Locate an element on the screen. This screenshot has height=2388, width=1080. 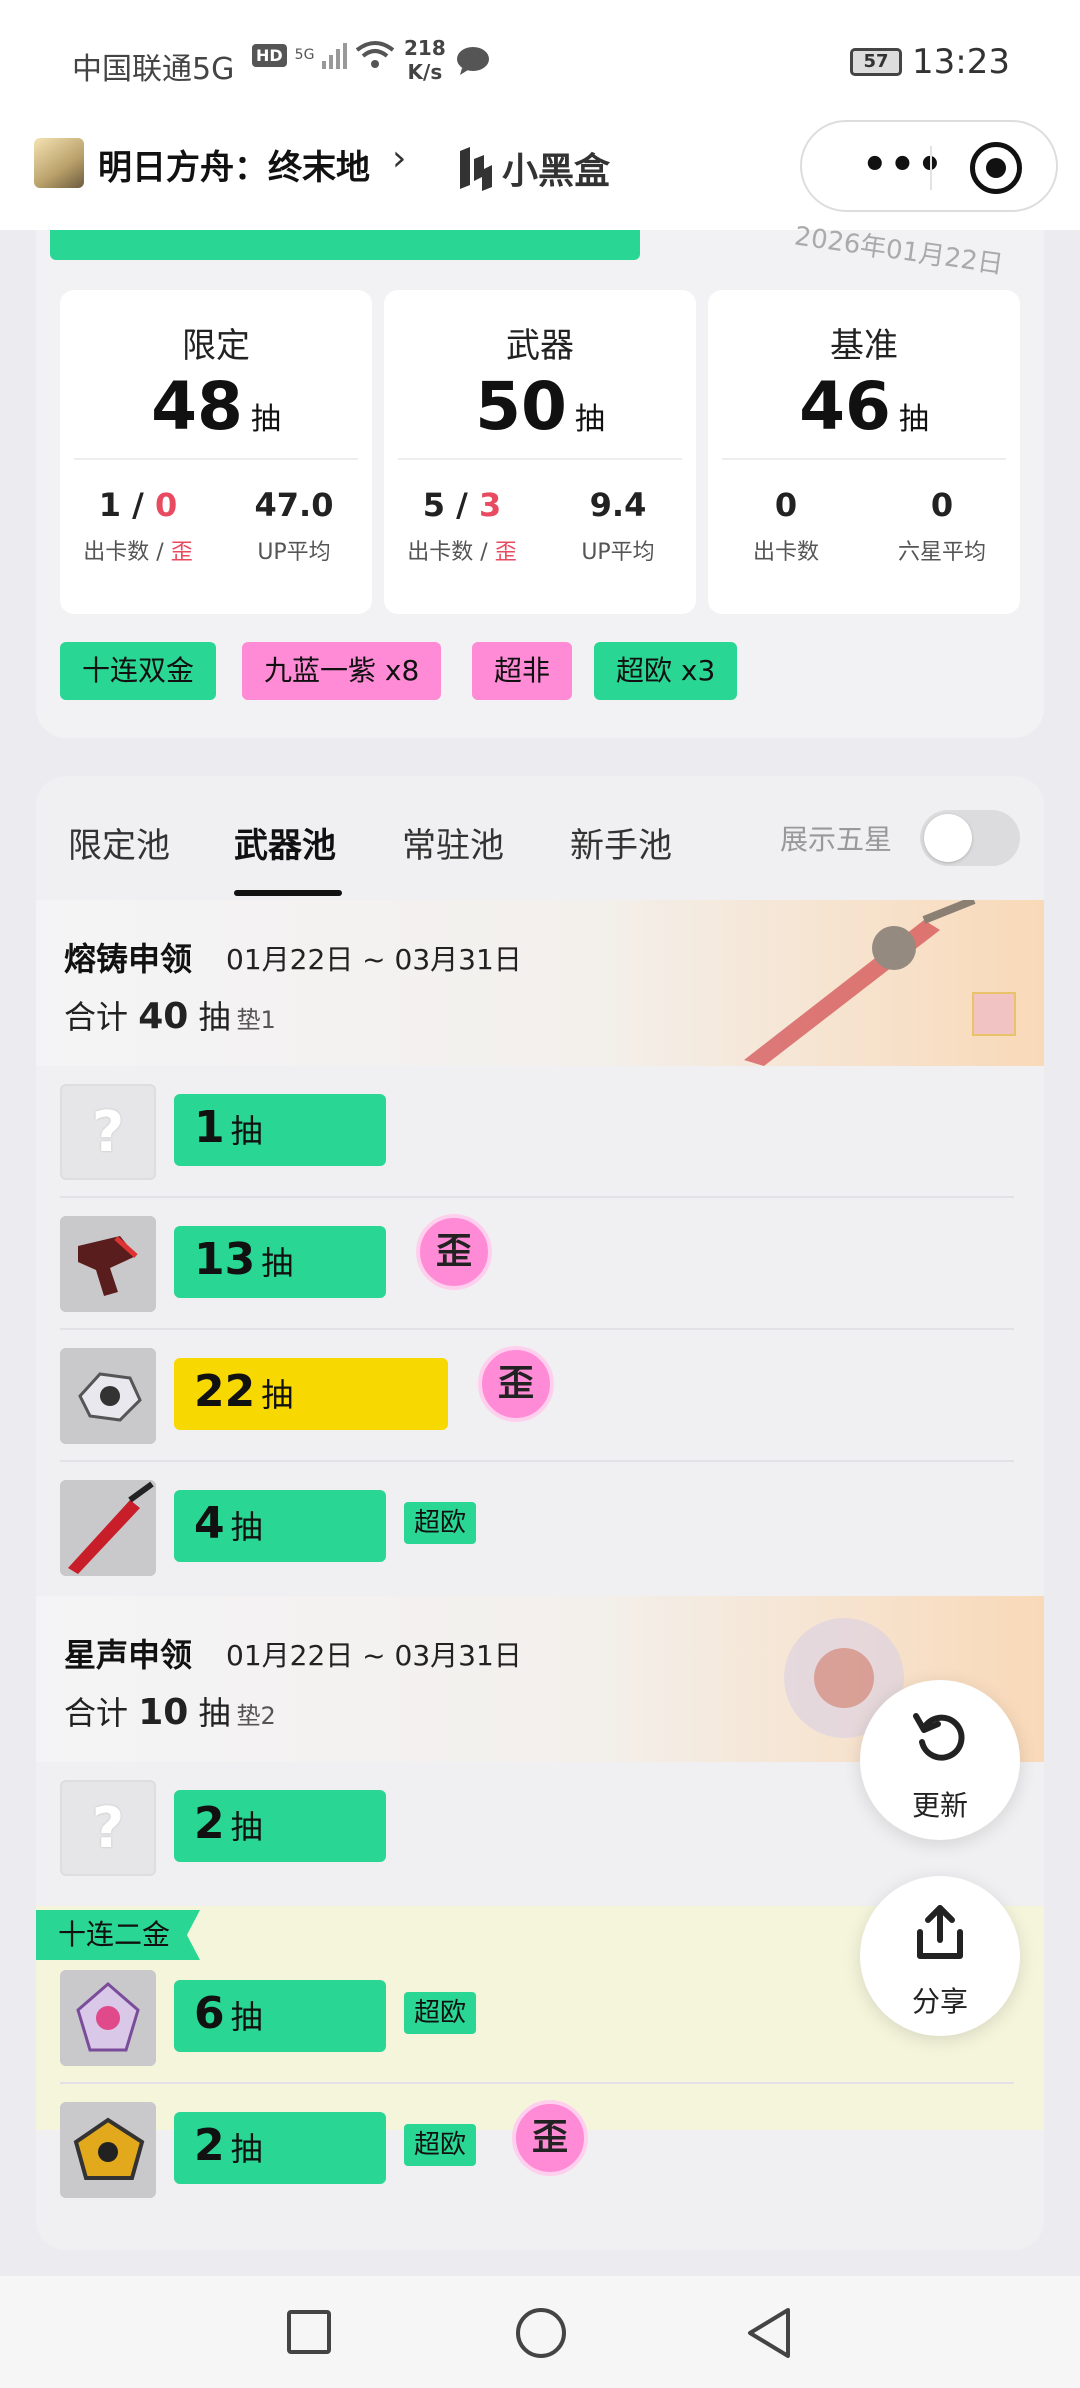
pull-count: 6抽 is located at coordinates (228, 2013).